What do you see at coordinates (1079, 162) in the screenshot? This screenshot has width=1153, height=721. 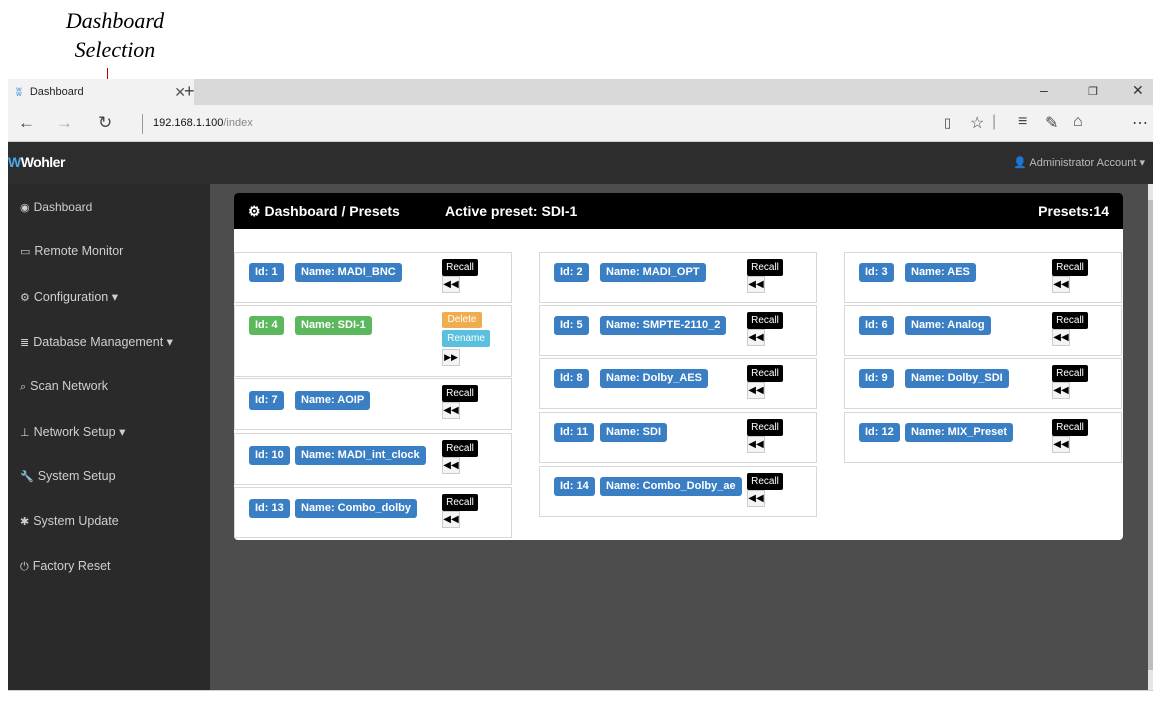 I see `account-menu: 👤 Administrator Account ▾` at bounding box center [1079, 162].